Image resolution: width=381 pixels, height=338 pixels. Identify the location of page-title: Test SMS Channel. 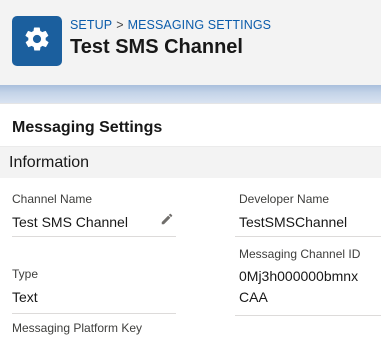
(156, 47).